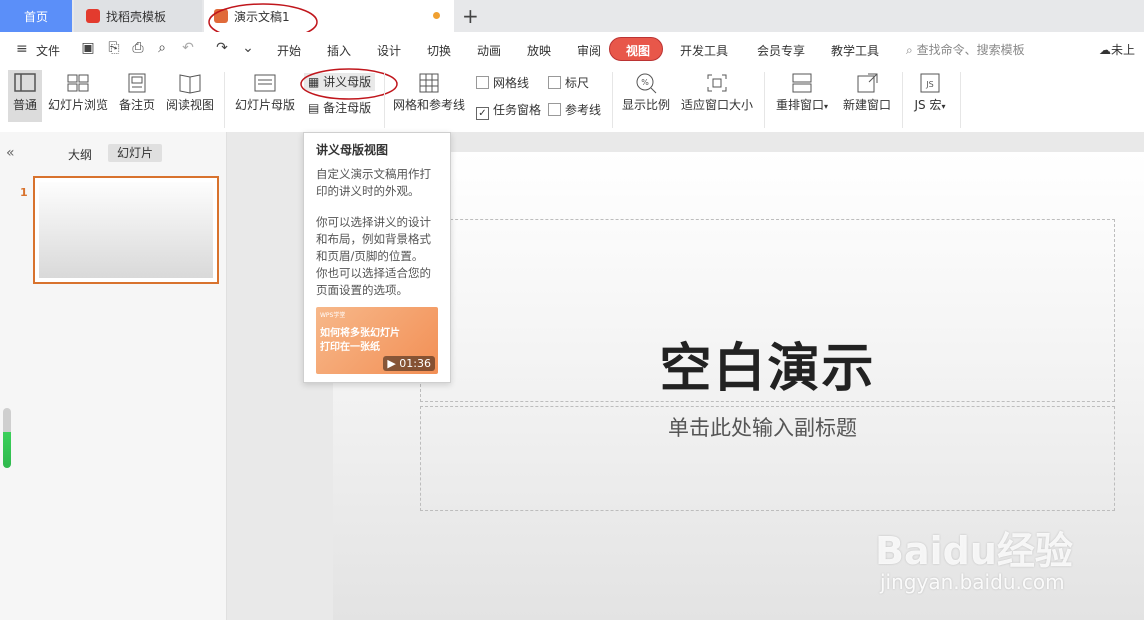  I want to click on tab-home: 首页, so click(36, 16).